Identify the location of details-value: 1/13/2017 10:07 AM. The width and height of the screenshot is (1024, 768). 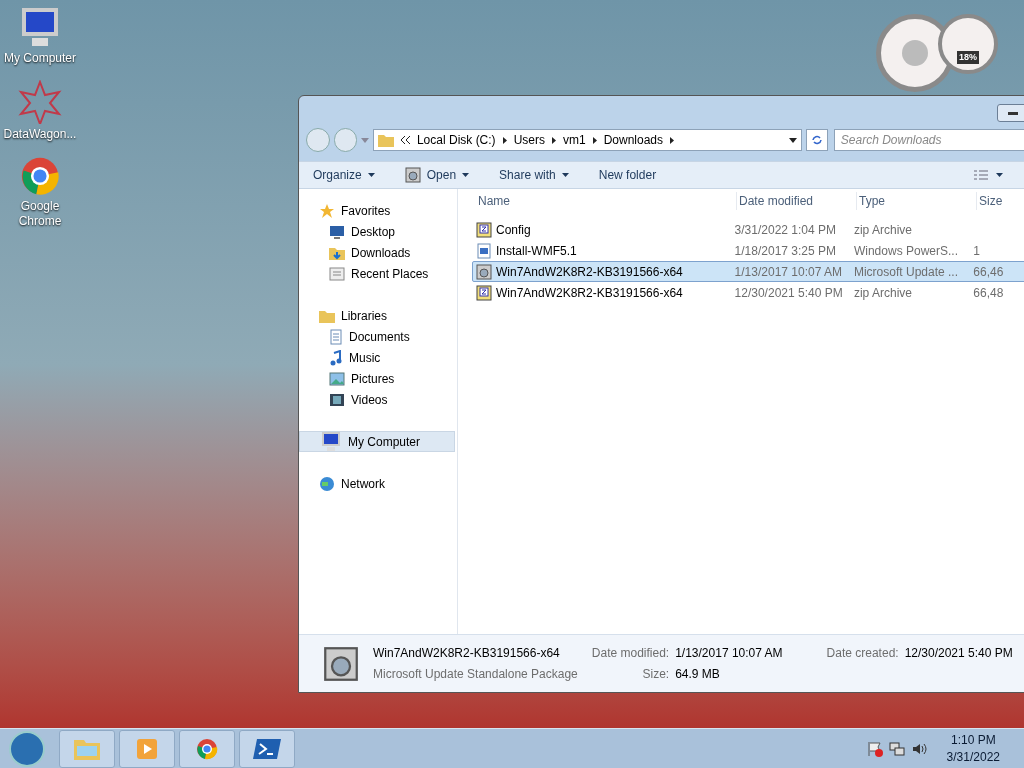
(729, 653).